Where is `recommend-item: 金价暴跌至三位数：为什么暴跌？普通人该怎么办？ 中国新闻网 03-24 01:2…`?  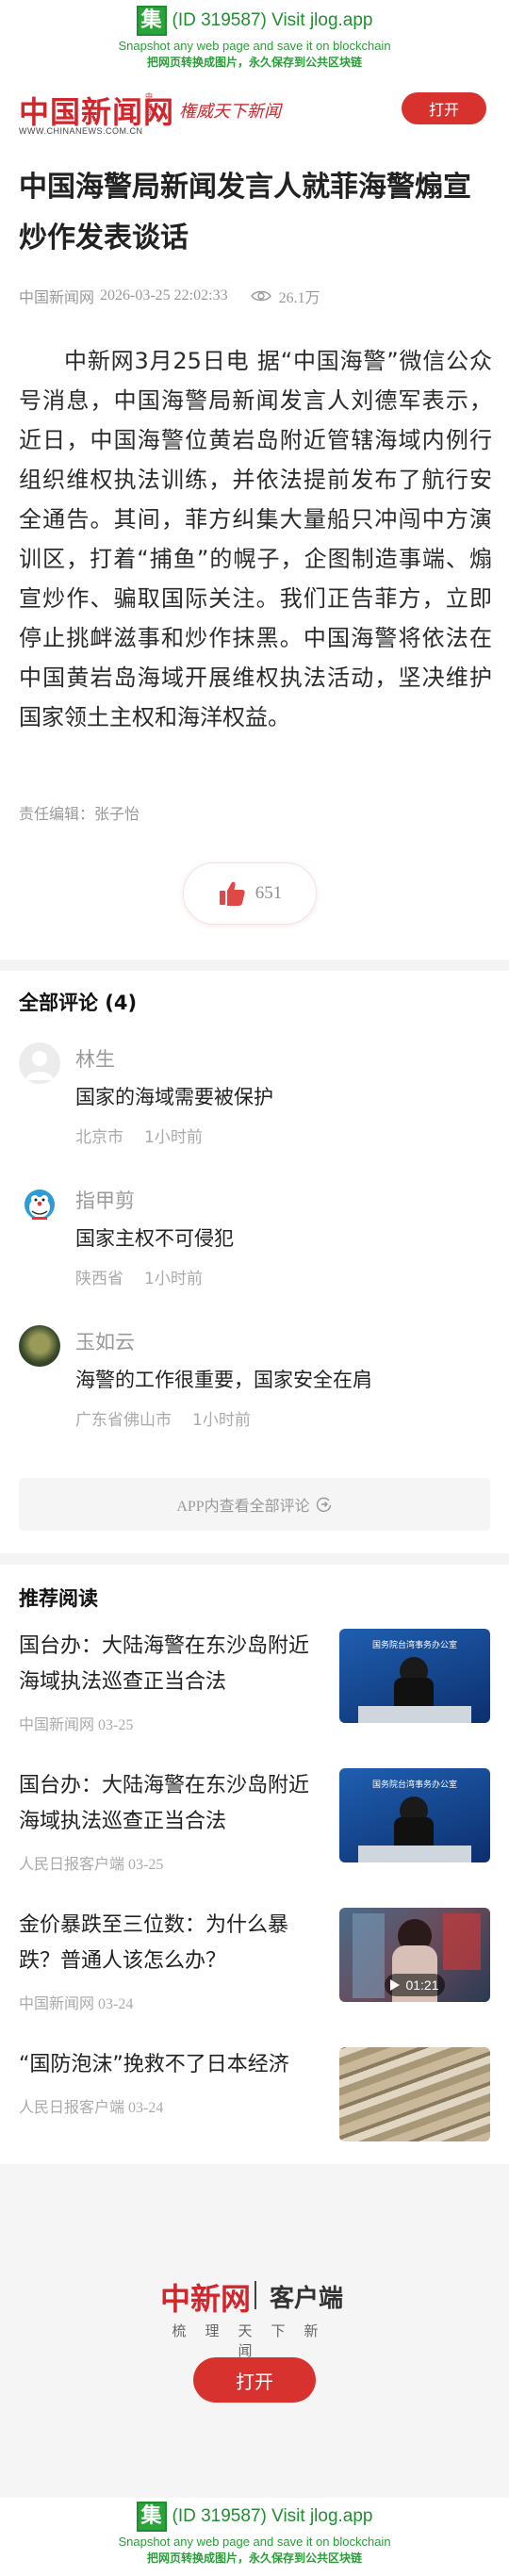
recommend-item: 金价暴跌至三位数：为什么暴跌？普通人该怎么办？ 中国新闻网 03-24 01:2… is located at coordinates (254, 1960).